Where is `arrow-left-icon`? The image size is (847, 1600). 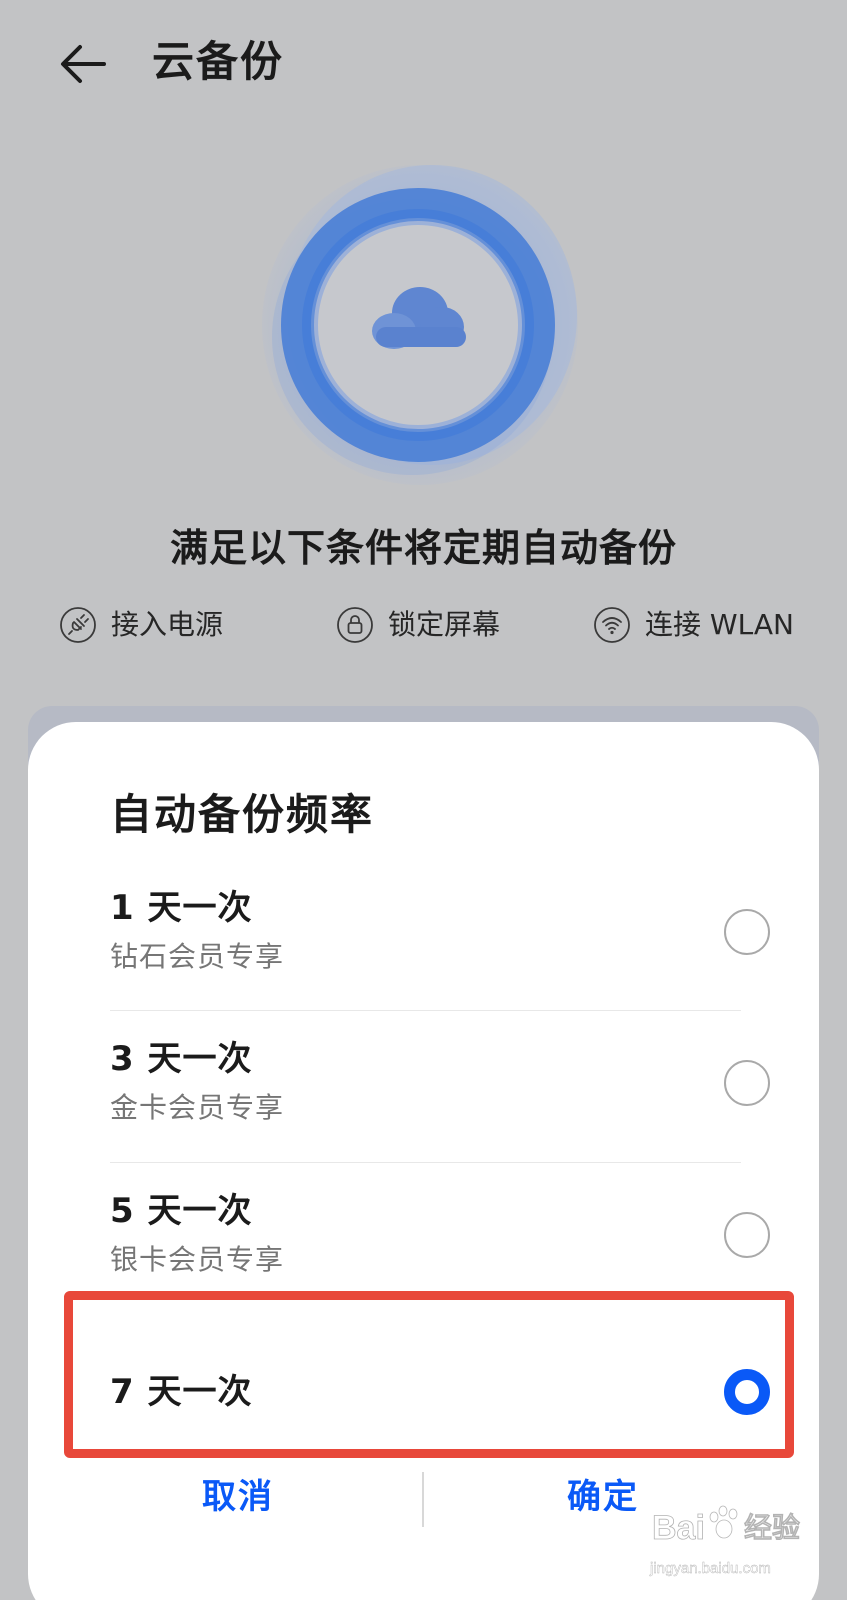
arrow-left-icon is located at coordinates (84, 64).